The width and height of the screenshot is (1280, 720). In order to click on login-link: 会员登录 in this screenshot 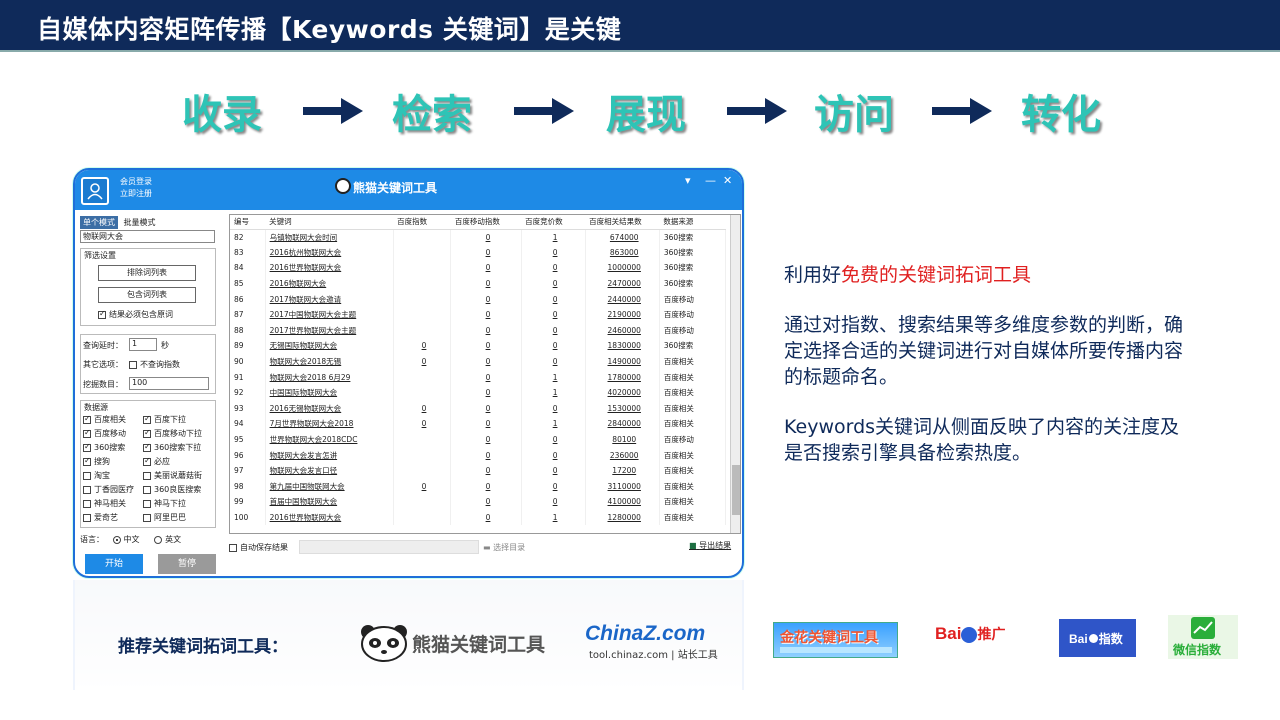, I will do `click(136, 182)`.